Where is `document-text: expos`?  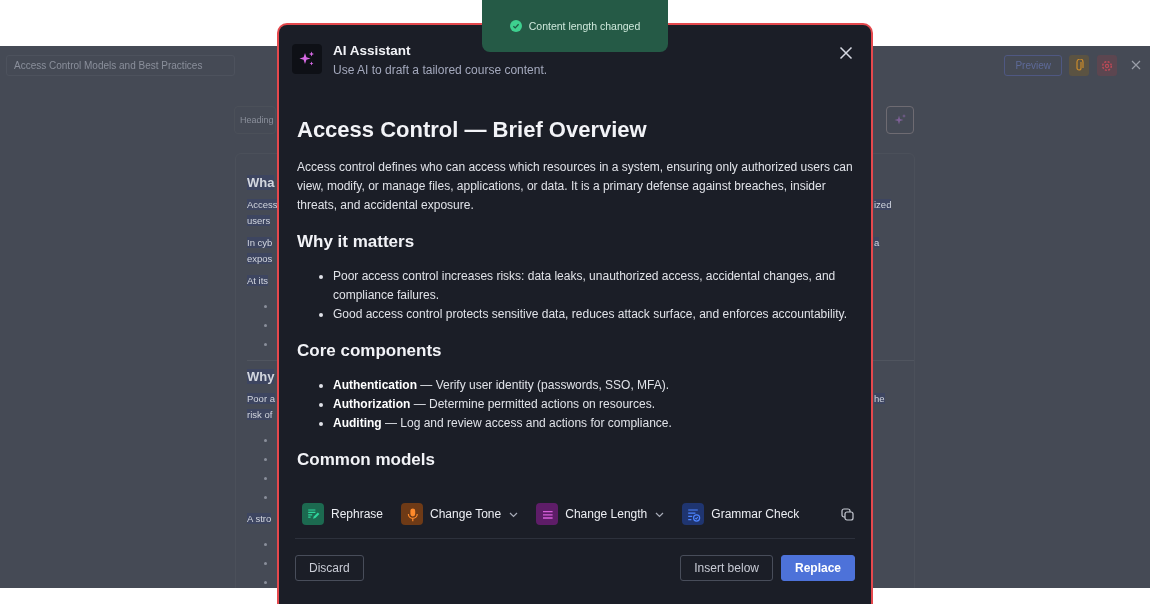 document-text: expos is located at coordinates (260, 258).